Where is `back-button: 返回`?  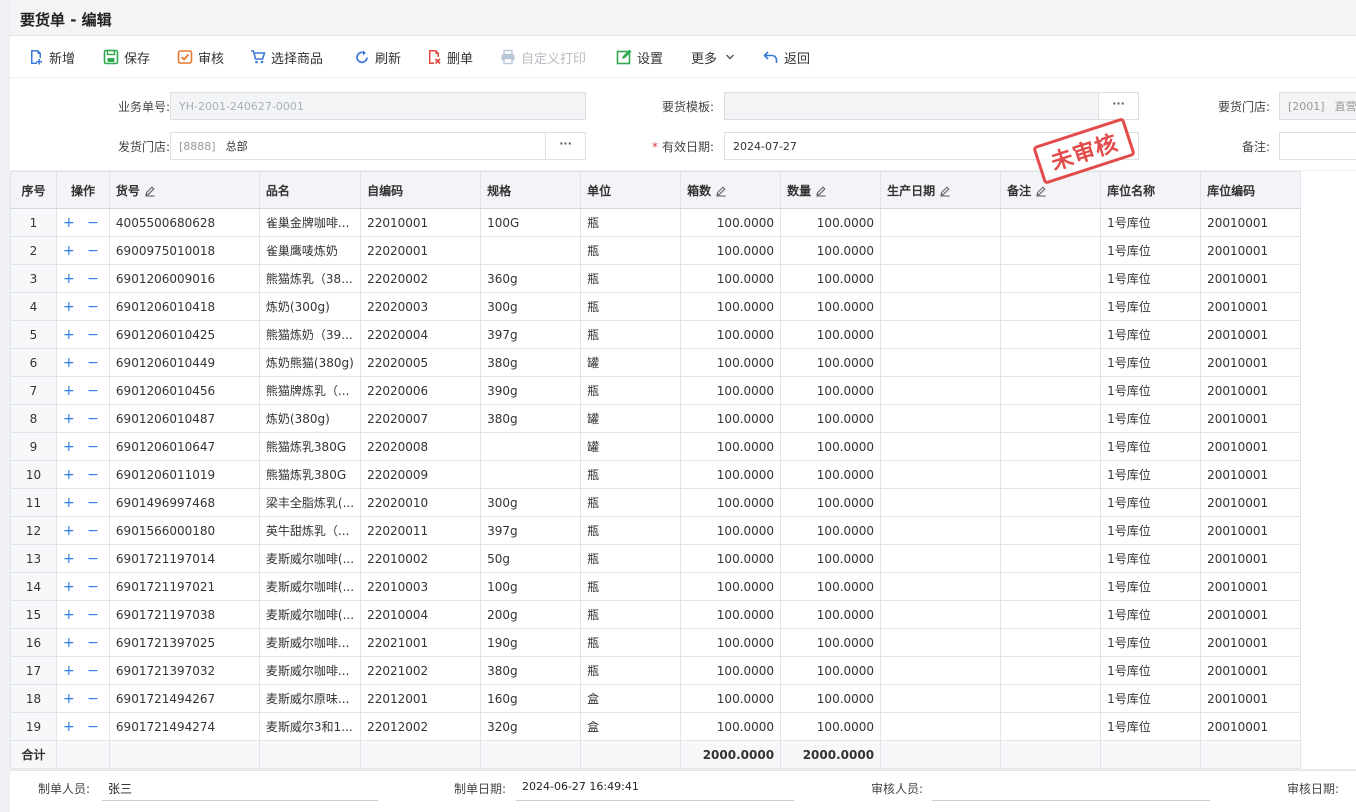 back-button: 返回 is located at coordinates (786, 57).